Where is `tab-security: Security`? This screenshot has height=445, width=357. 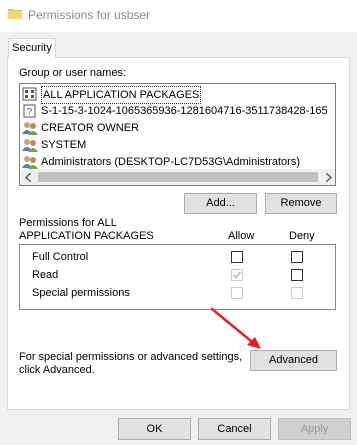 tab-security: Security is located at coordinates (32, 48).